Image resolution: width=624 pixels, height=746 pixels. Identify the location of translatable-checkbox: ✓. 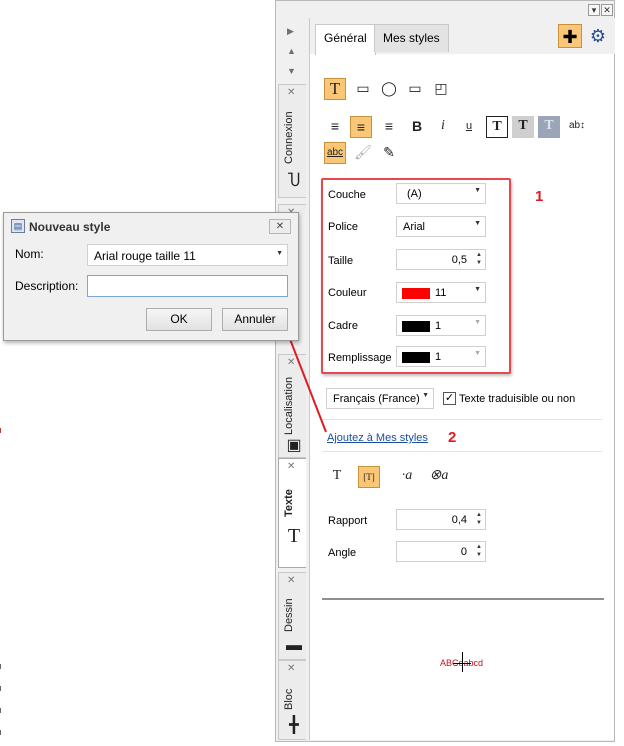
(449, 398).